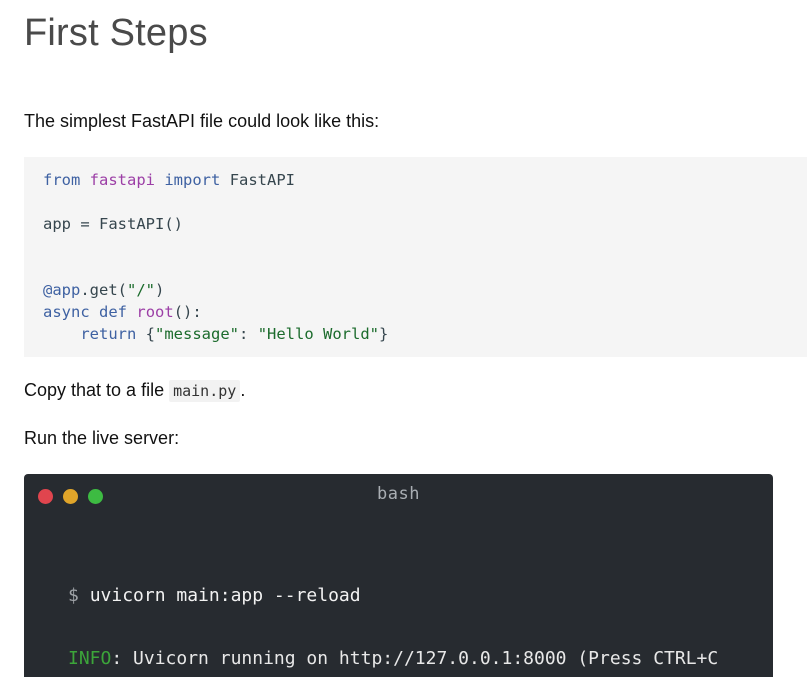 This screenshot has width=807, height=677. Describe the element at coordinates (205, 391) in the screenshot. I see `filename-inline-code: main.py` at that location.